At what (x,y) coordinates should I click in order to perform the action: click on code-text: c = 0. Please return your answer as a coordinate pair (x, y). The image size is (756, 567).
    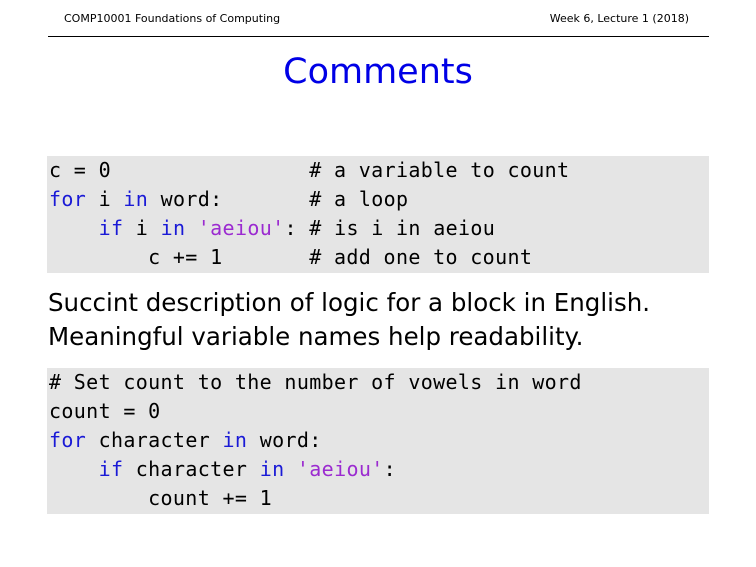
    Looking at the image, I should click on (179, 170).